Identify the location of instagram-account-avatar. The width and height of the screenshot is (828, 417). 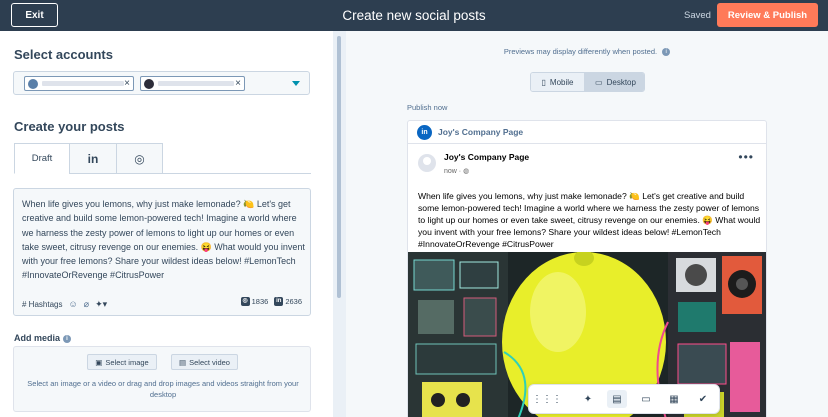
(149, 83).